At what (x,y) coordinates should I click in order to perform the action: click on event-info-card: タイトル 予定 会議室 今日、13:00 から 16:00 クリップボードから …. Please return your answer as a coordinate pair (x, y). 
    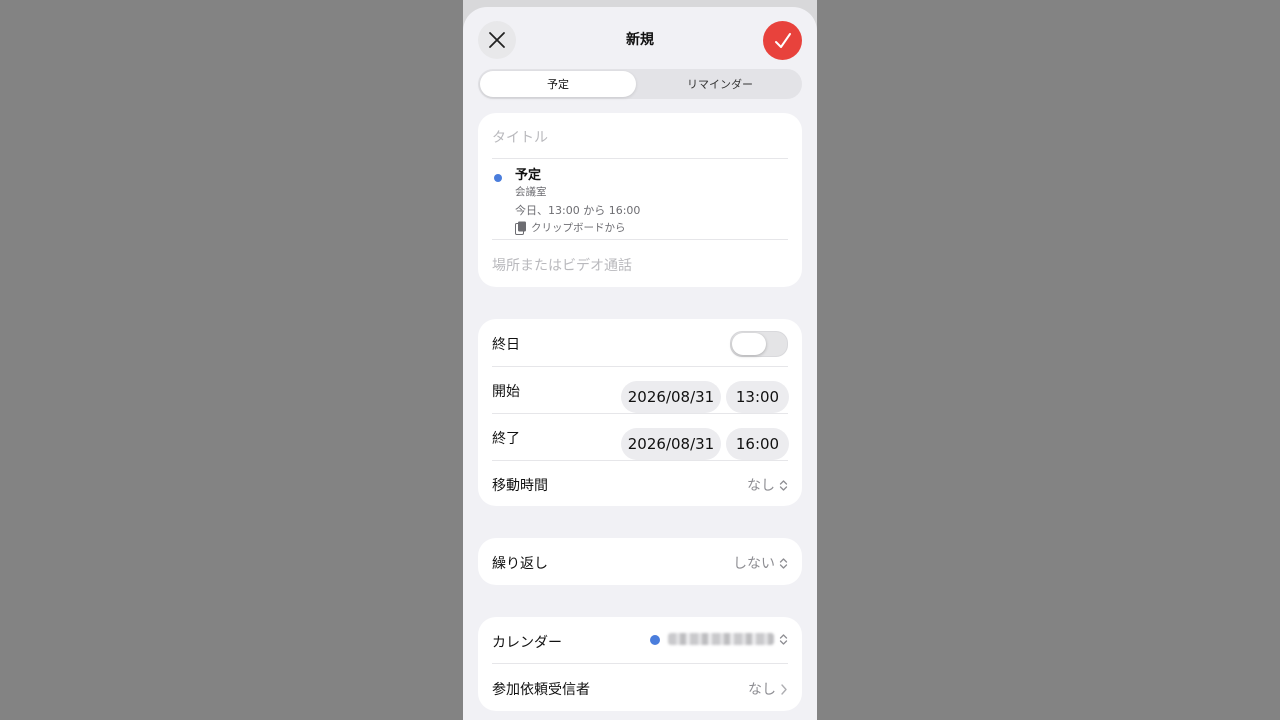
    Looking at the image, I should click on (640, 200).